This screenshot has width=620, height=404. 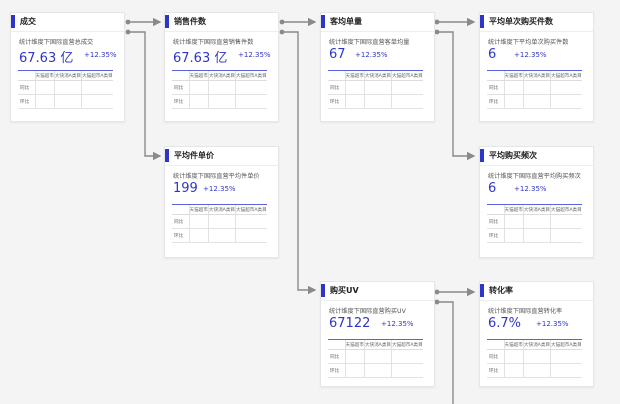 What do you see at coordinates (445, 352) in the screenshot?
I see `connector-uv-down` at bounding box center [445, 352].